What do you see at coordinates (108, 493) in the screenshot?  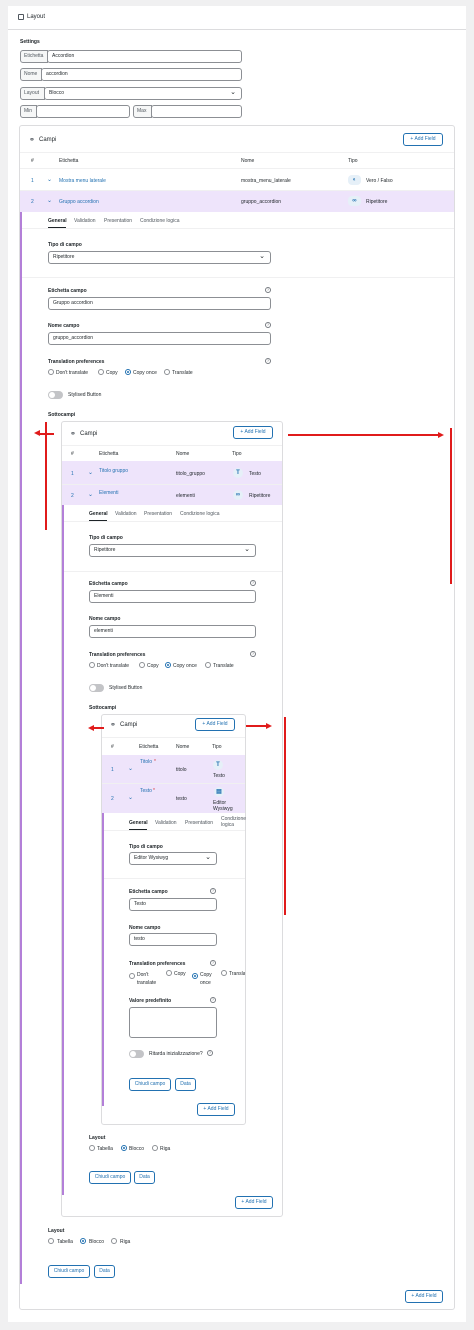 I see `row-label: Elementi` at bounding box center [108, 493].